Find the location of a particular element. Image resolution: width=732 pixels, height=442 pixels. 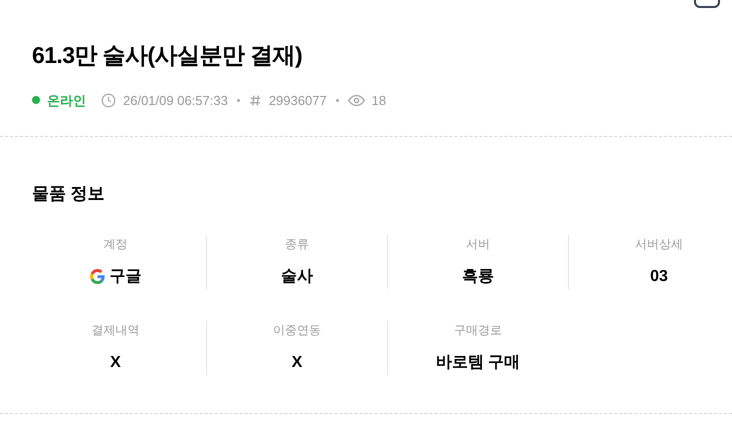

field-label: 구매경로 is located at coordinates (478, 330).